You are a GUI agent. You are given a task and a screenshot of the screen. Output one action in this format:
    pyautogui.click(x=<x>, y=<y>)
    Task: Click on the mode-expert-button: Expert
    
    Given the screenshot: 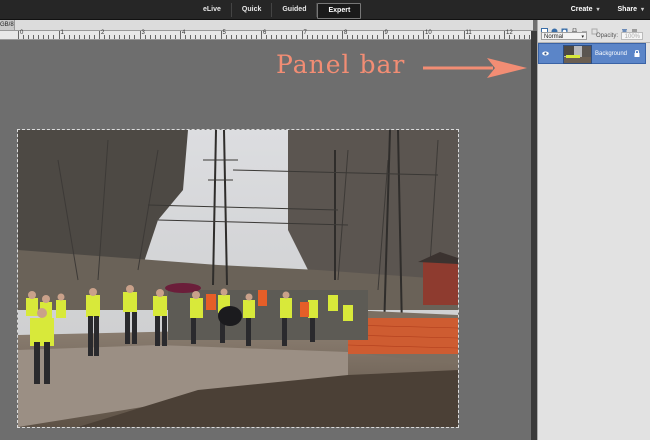 What is the action you would take?
    pyautogui.click(x=339, y=11)
    